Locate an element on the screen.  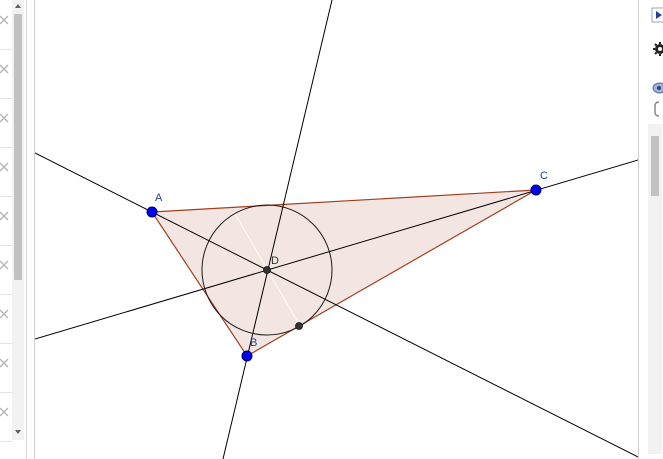
point-b is located at coordinates (247, 356).